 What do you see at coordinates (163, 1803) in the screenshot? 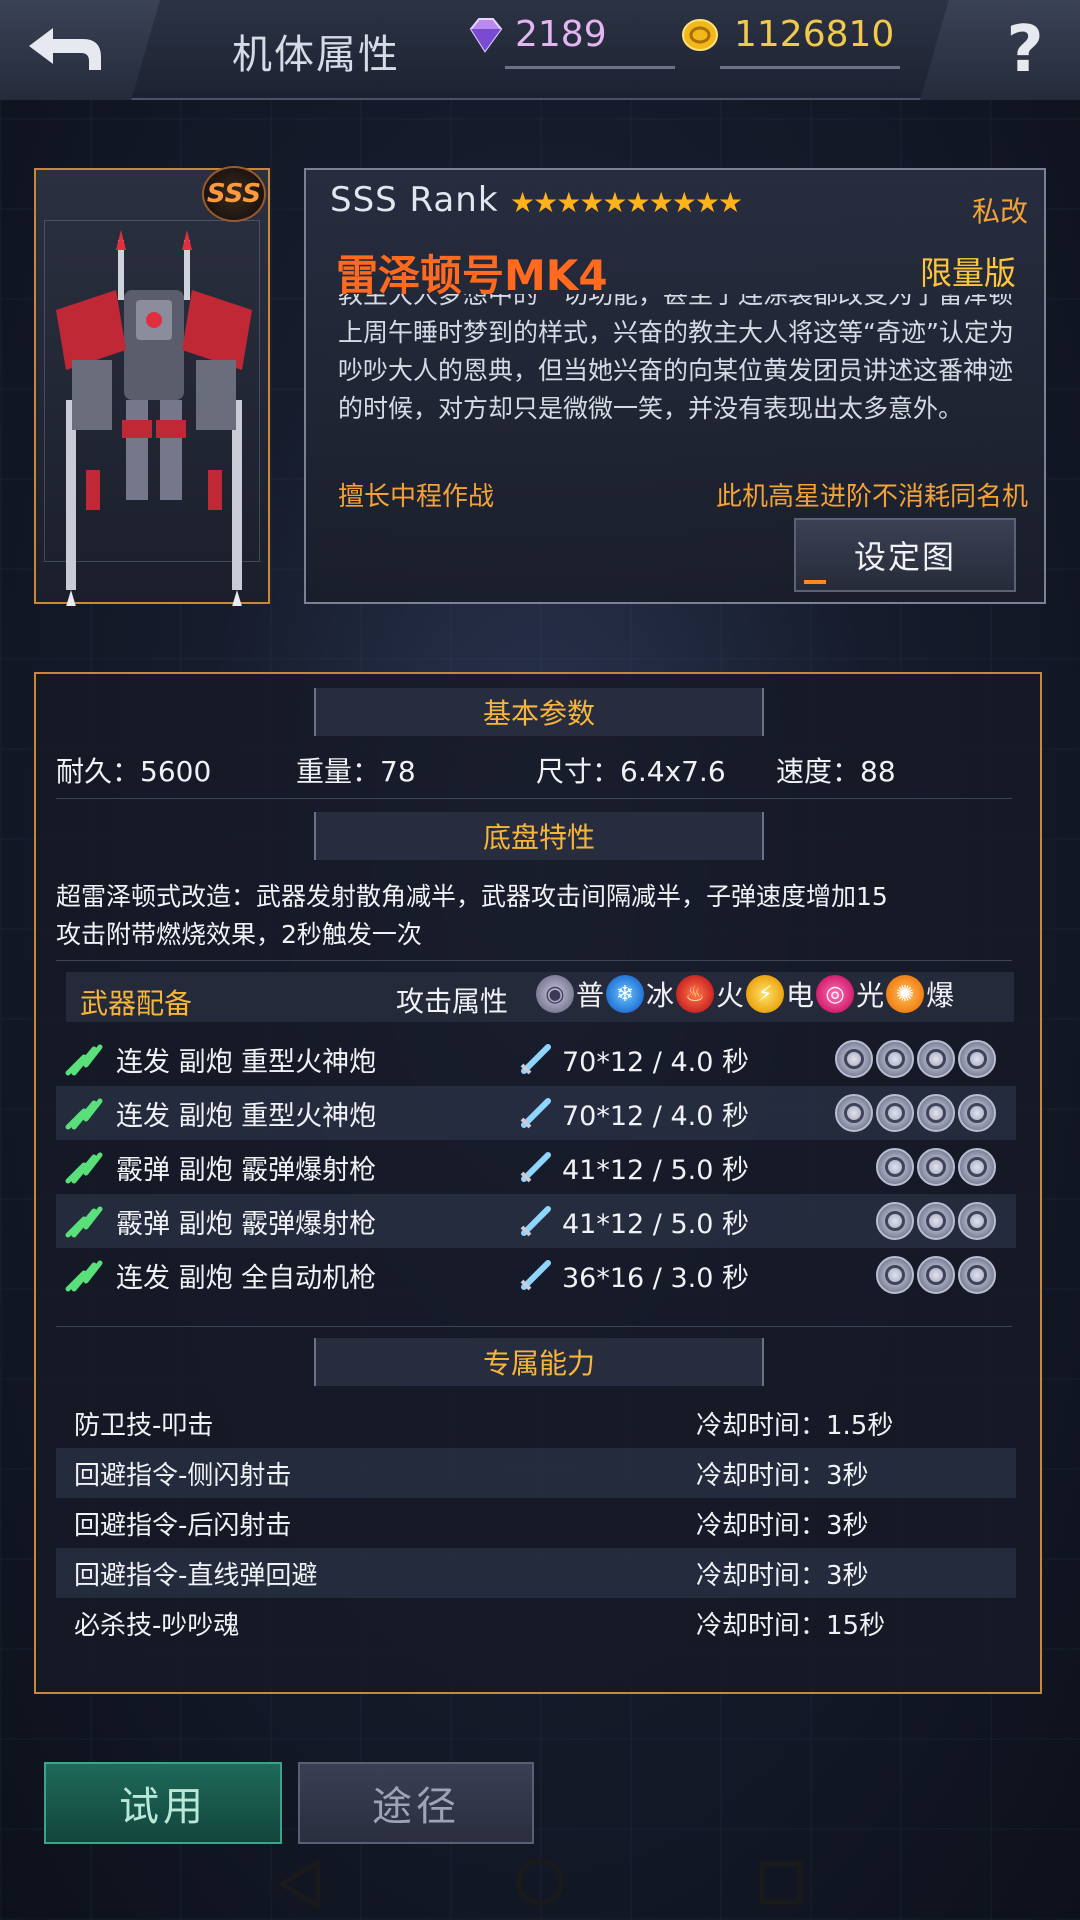
I see `try-button: 试用` at bounding box center [163, 1803].